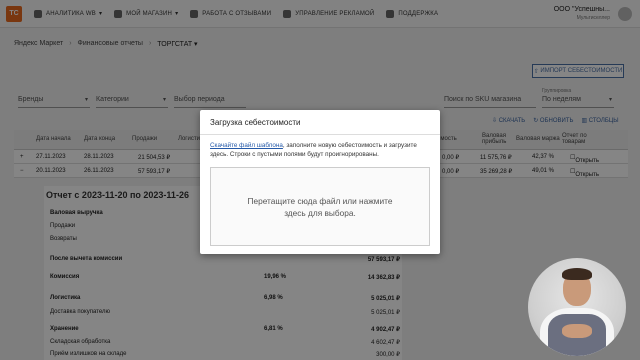  What do you see at coordinates (255, 122) in the screenshot?
I see `dialog-title: Загрузка себестоимости` at bounding box center [255, 122].